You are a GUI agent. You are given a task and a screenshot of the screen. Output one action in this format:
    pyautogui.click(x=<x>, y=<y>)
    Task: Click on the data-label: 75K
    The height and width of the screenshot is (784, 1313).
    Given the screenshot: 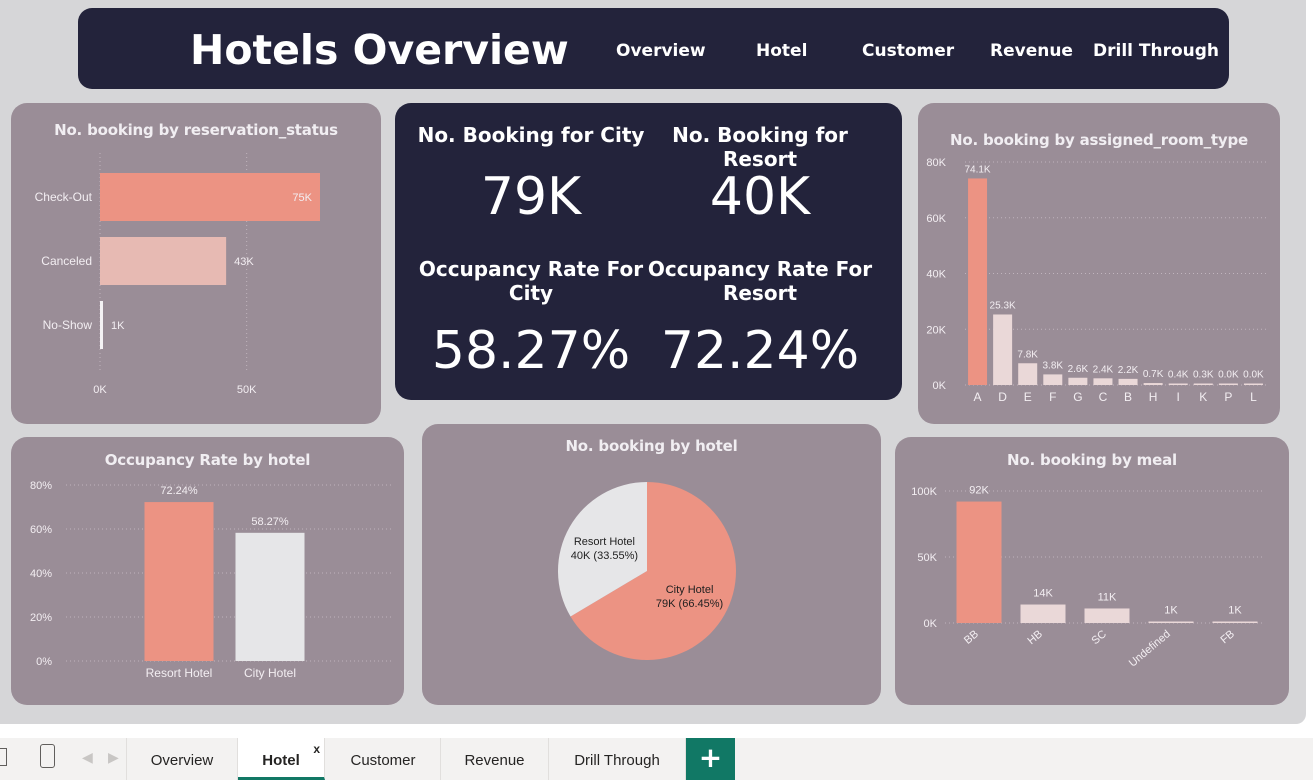 What is the action you would take?
    pyautogui.click(x=302, y=198)
    